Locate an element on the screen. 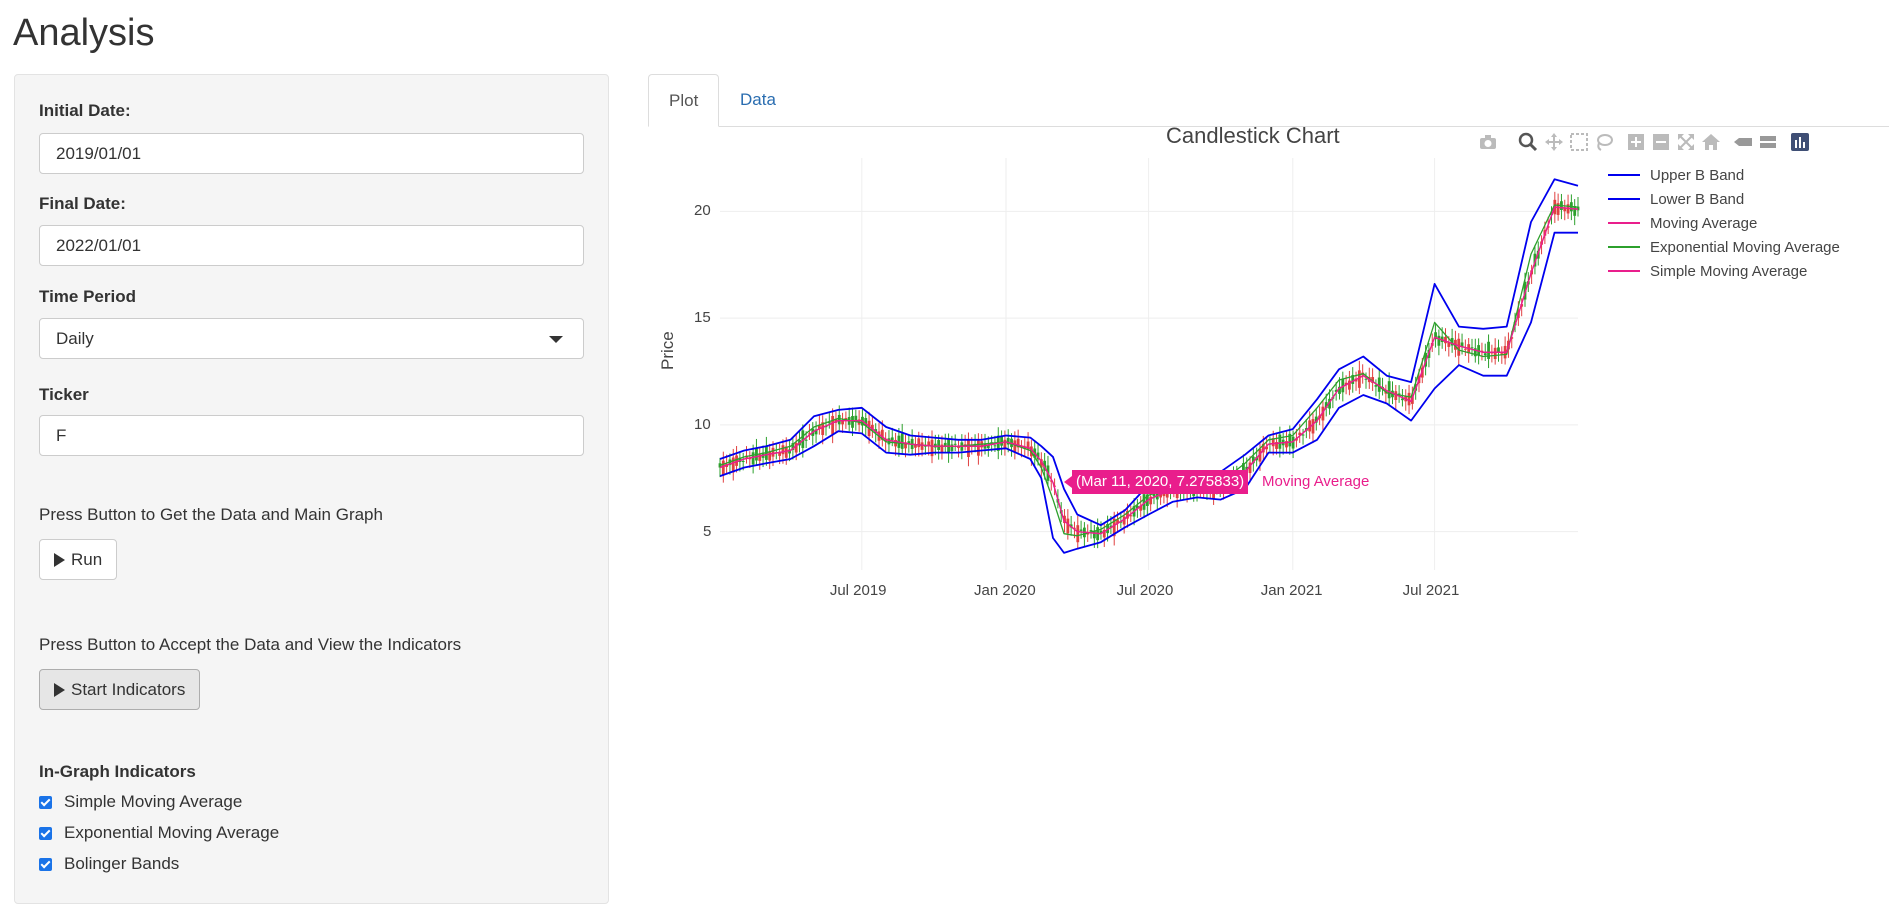  legend-item-upper-b-band: Upper B Band is located at coordinates (1676, 175).